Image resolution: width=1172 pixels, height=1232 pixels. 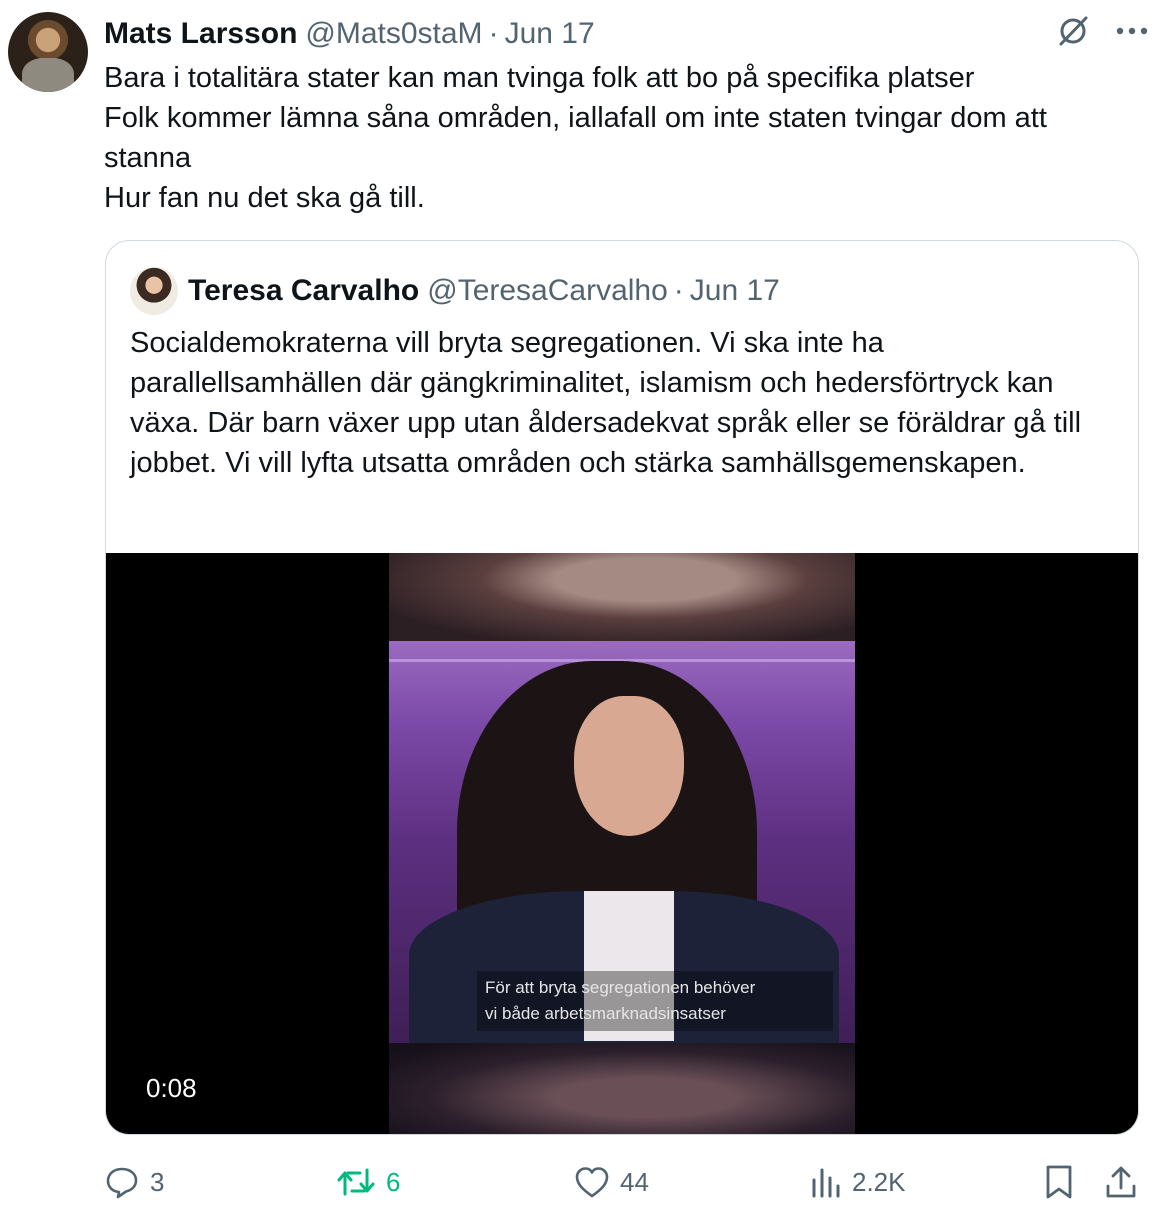 I want to click on like-button: 44, so click(x=611, y=1182).